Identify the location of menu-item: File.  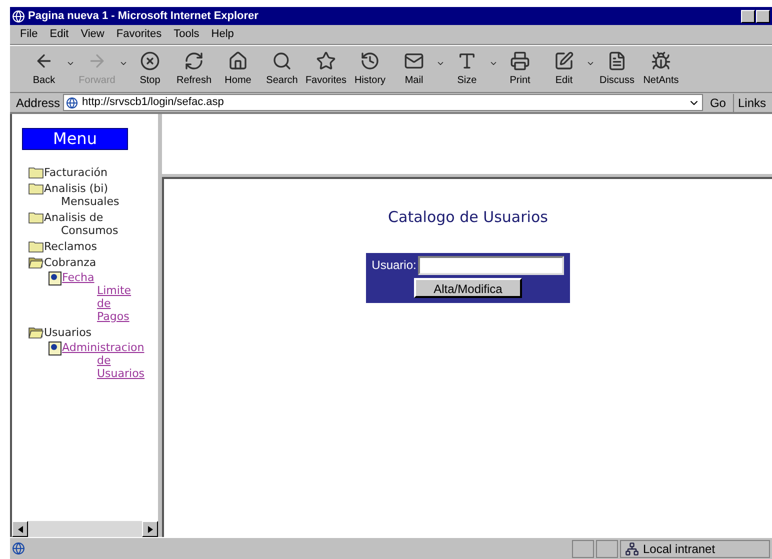
(29, 34).